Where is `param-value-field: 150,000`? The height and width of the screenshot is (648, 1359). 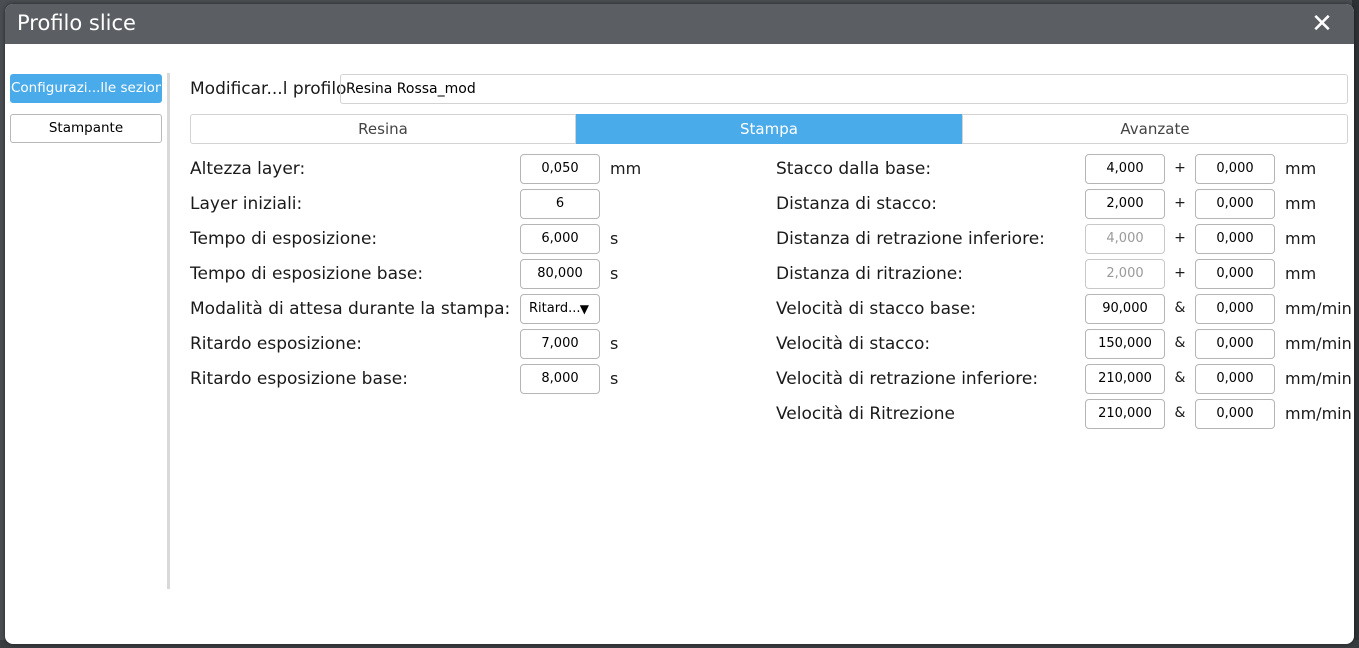 param-value-field: 150,000 is located at coordinates (1125, 344).